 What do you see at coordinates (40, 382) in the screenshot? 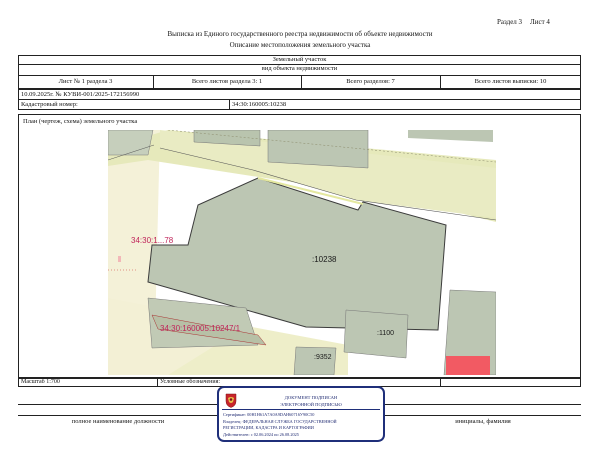
I see `scale: Масштаб 1:700` at bounding box center [40, 382].